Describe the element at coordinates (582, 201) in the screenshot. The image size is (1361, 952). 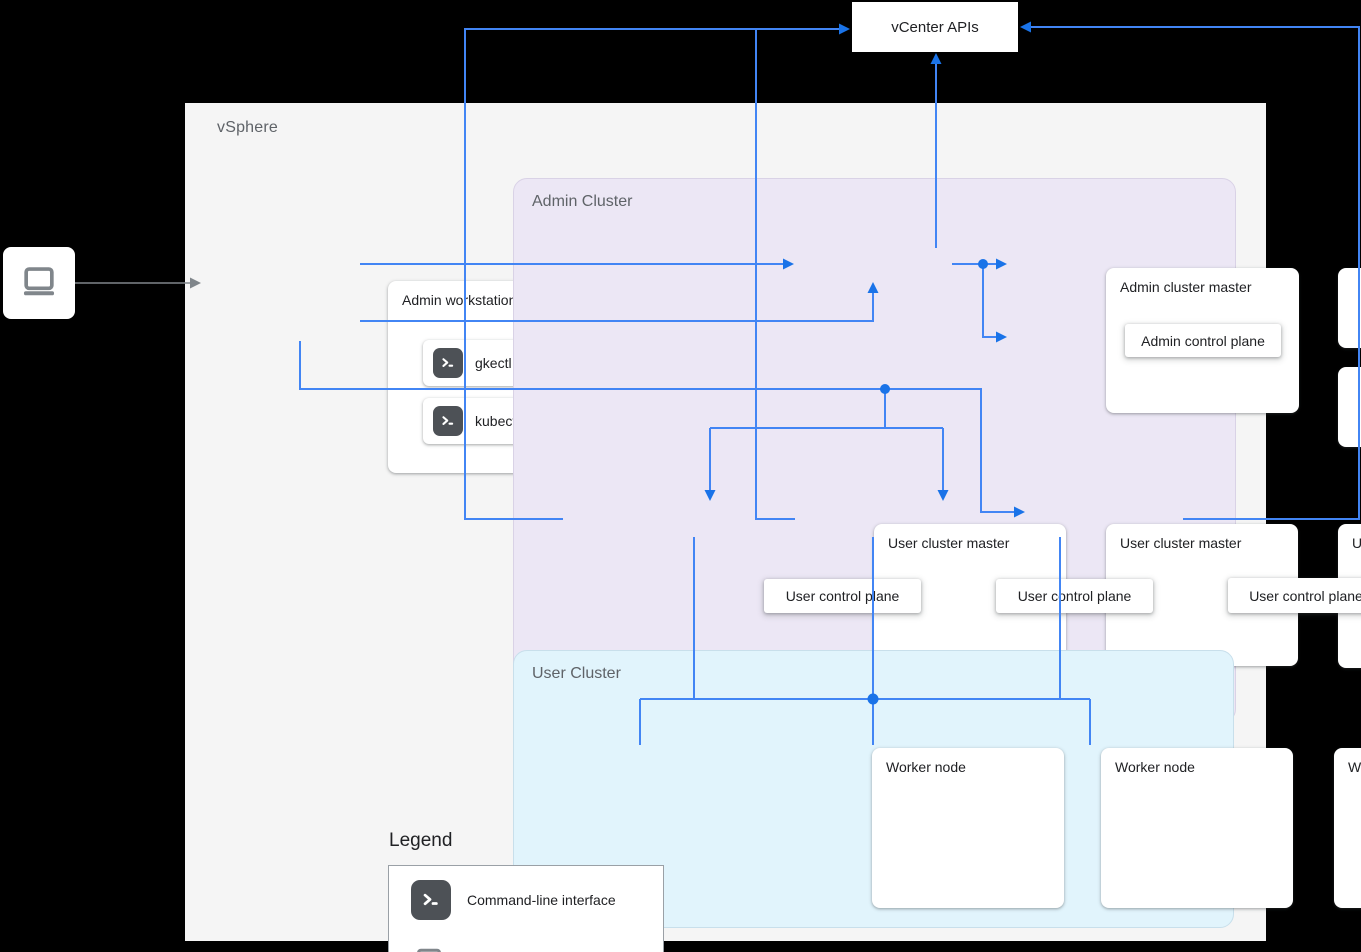
I see `admin-cluster-label: Admin Cluster` at that location.